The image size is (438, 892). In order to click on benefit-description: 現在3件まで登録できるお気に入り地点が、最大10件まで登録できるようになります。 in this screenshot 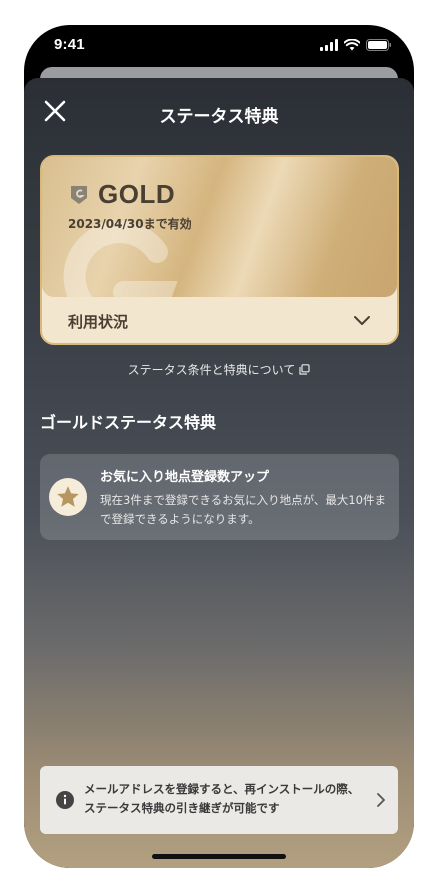, I will do `click(243, 509)`.